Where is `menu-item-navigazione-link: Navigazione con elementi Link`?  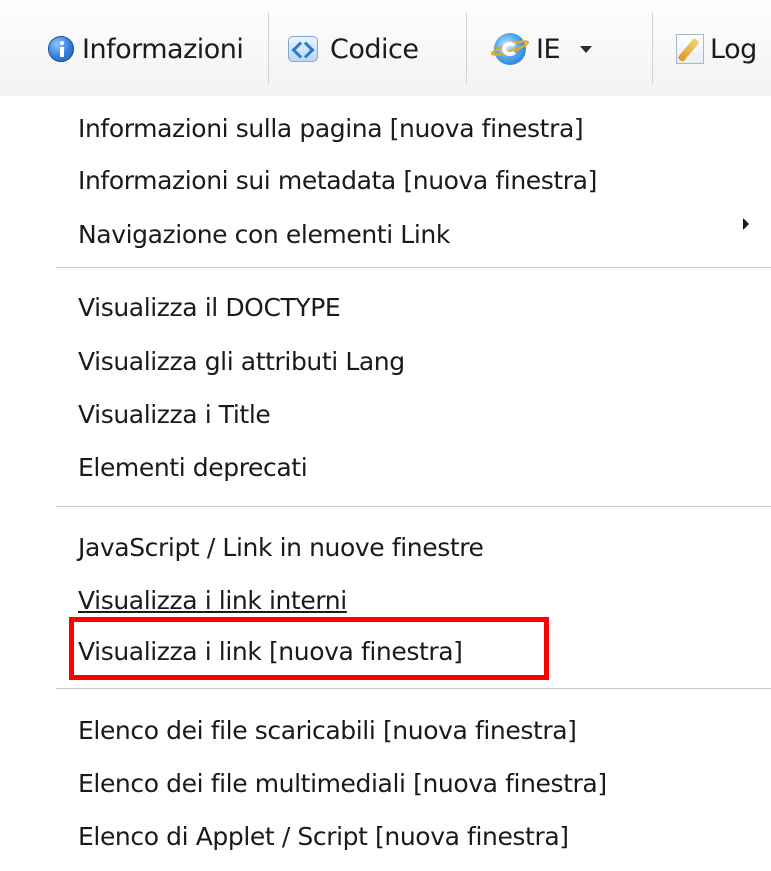 menu-item-navigazione-link: Navigazione con elementi Link is located at coordinates (424, 235).